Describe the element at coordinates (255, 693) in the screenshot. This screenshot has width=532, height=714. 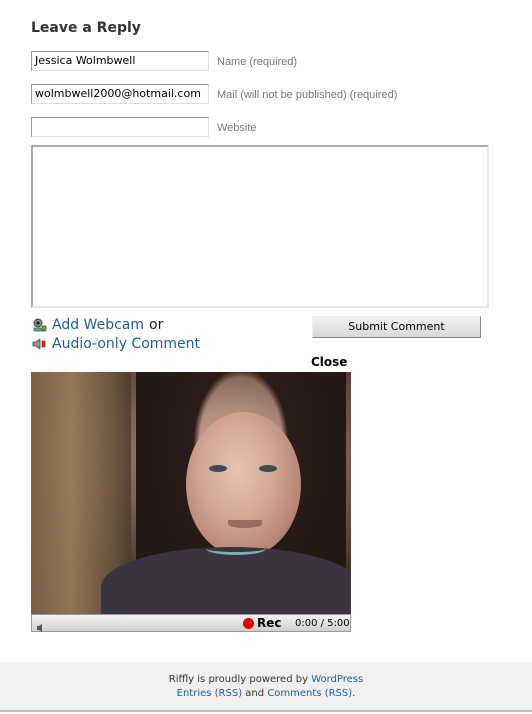
I see `footer-and-text: and` at that location.